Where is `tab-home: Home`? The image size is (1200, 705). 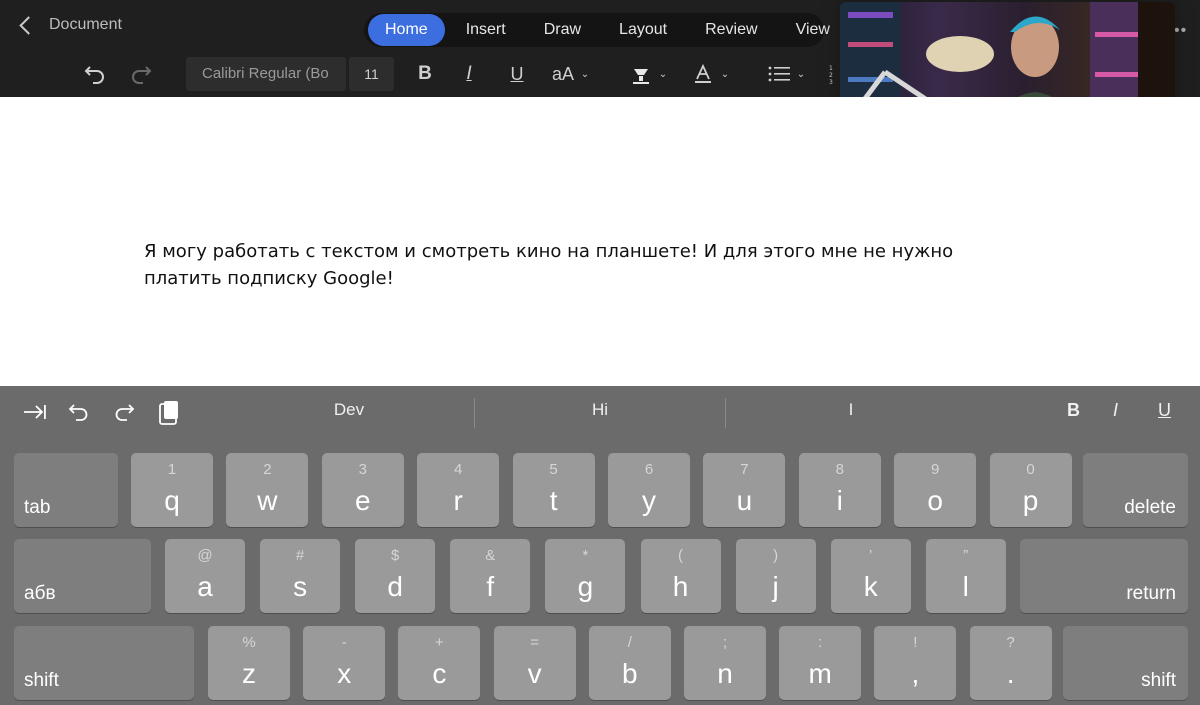 tab-home: Home is located at coordinates (406, 30).